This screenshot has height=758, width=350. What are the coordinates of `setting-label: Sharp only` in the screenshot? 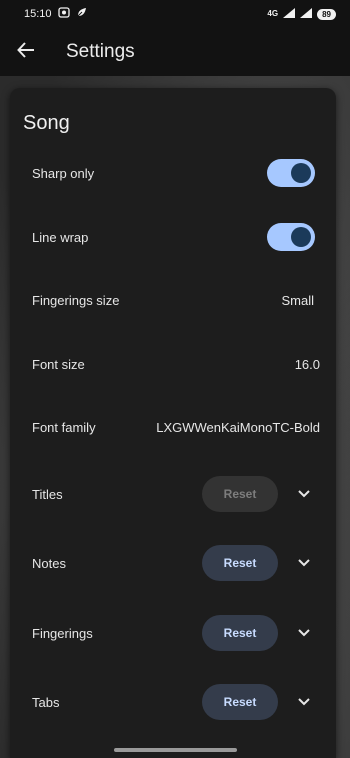 It's located at (63, 173).